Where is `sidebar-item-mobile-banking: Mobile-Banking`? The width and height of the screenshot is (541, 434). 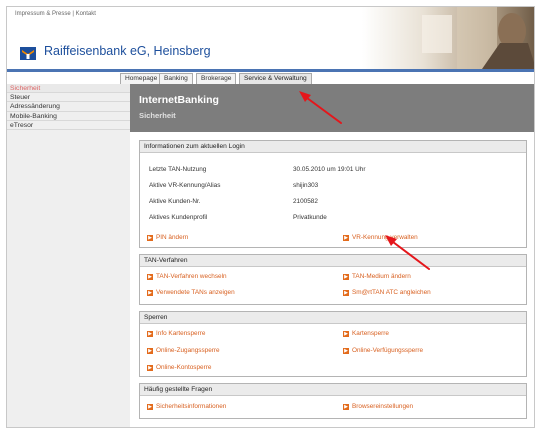
sidebar-item-mobile-banking: Mobile-Banking is located at coordinates (68, 116).